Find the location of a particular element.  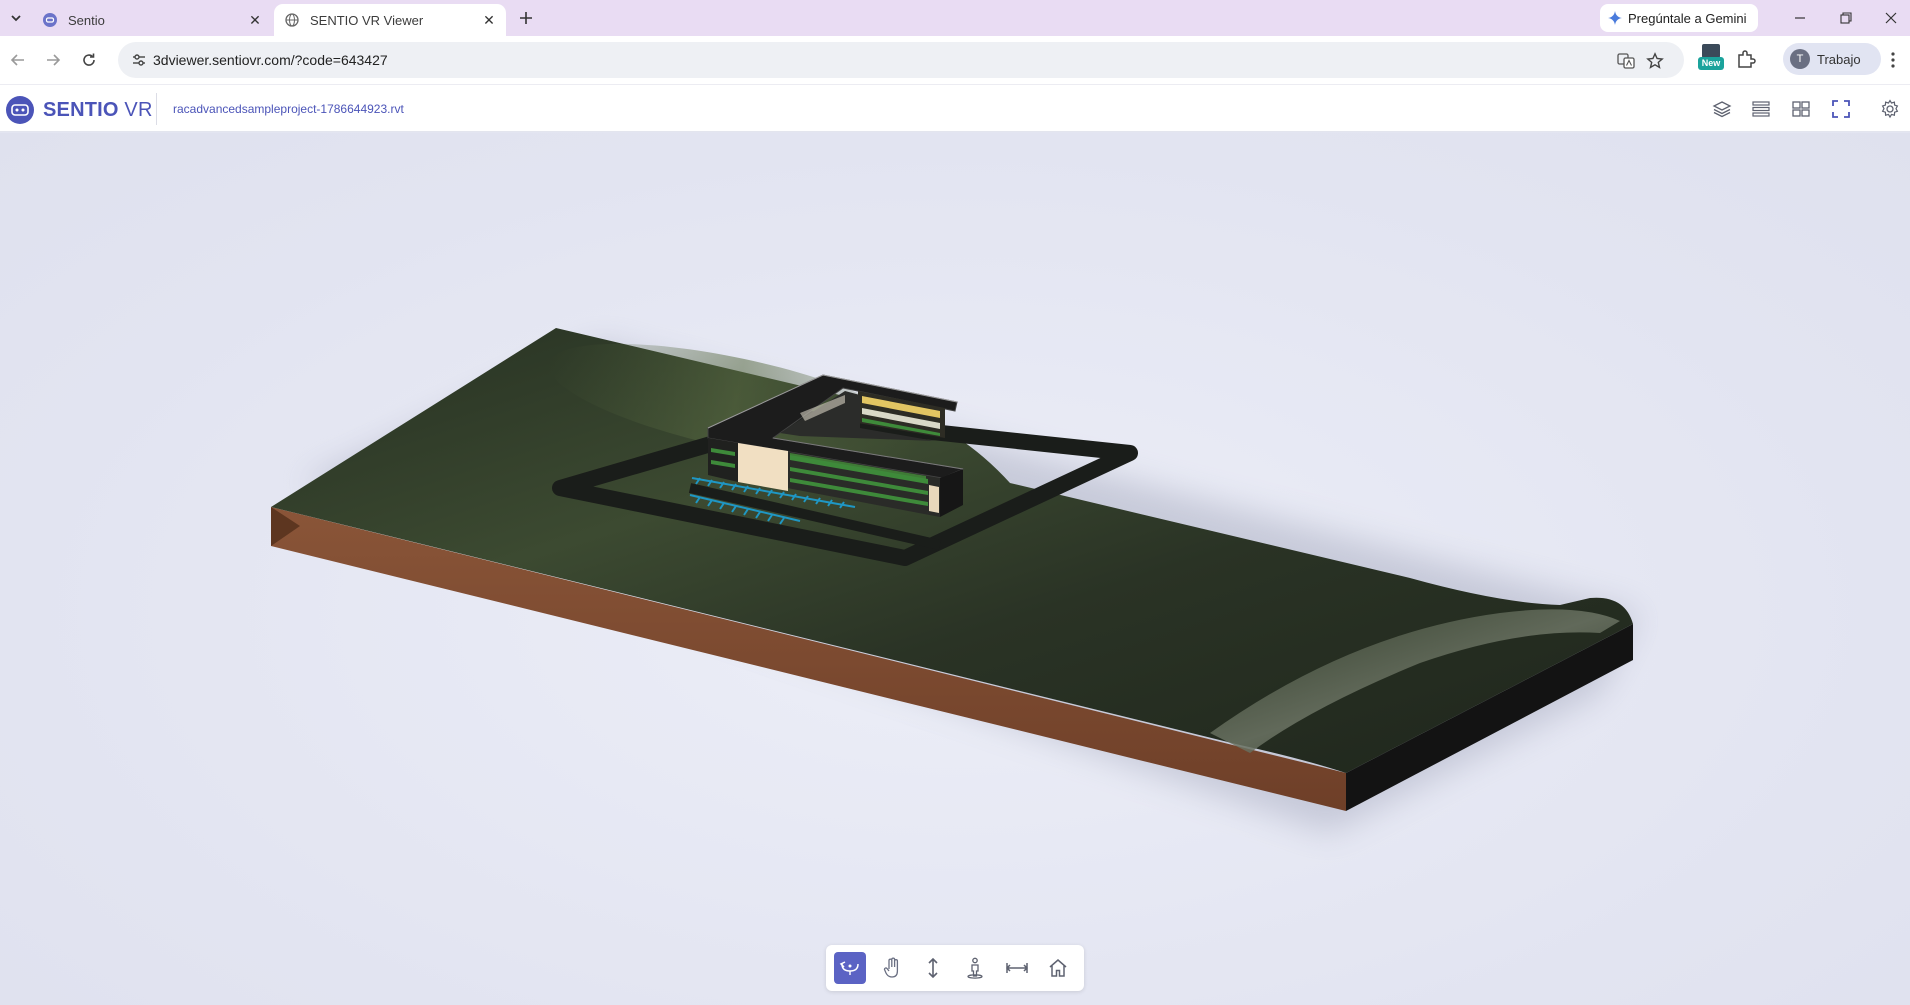

restore-icon is located at coordinates (1846, 18).